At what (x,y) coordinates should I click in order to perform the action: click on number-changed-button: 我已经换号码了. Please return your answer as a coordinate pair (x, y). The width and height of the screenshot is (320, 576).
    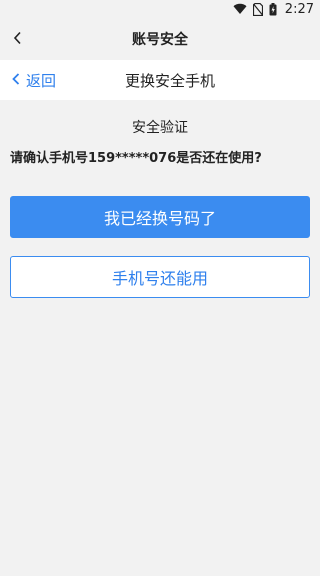
    Looking at the image, I should click on (160, 217).